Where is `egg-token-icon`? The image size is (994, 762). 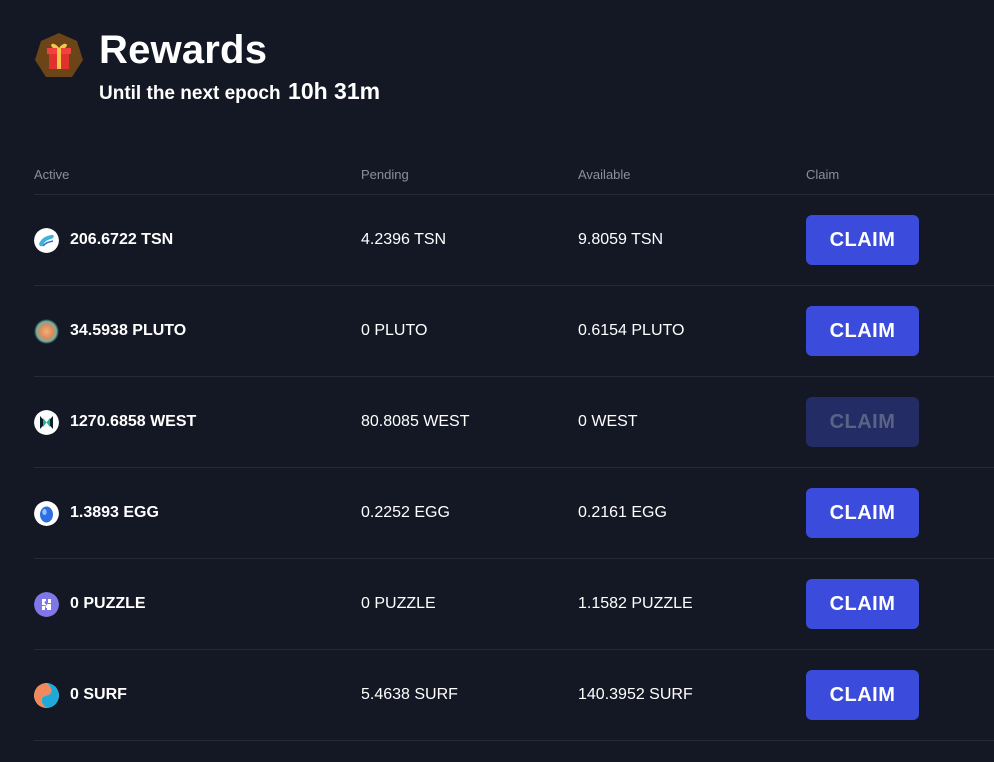
egg-token-icon is located at coordinates (46, 513).